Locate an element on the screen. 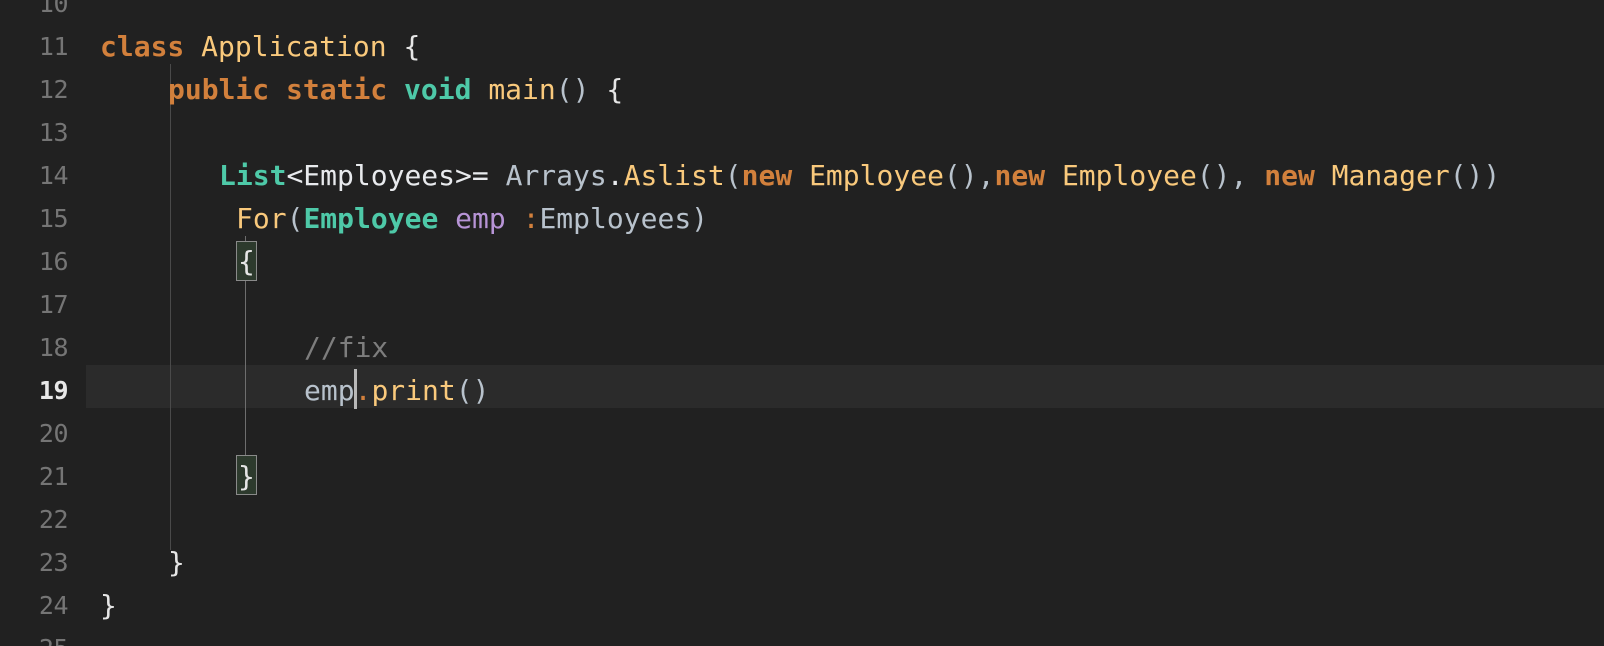 This screenshot has height=646, width=1604. line-number-23: 23 is located at coordinates (34, 562).